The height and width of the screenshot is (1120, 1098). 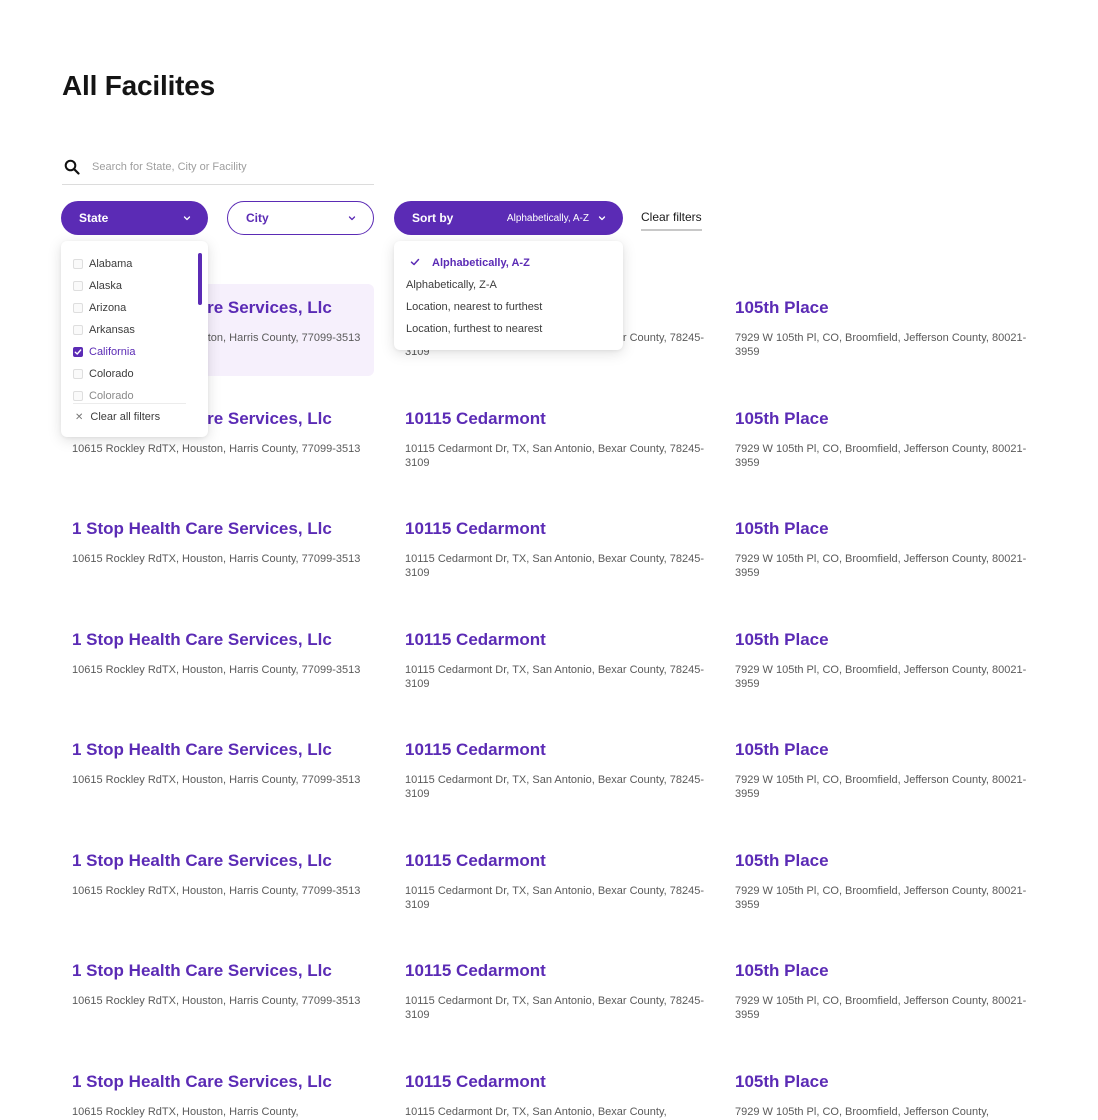 I want to click on clear-all-filters-button: ✕ Clear all filters, so click(x=117, y=417).